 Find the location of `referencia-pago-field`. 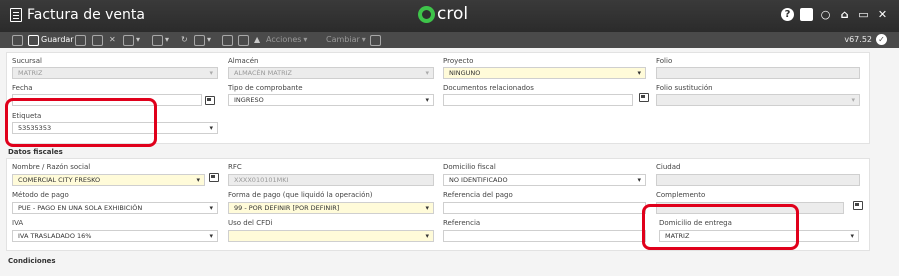

referencia-pago-field is located at coordinates (544, 208).